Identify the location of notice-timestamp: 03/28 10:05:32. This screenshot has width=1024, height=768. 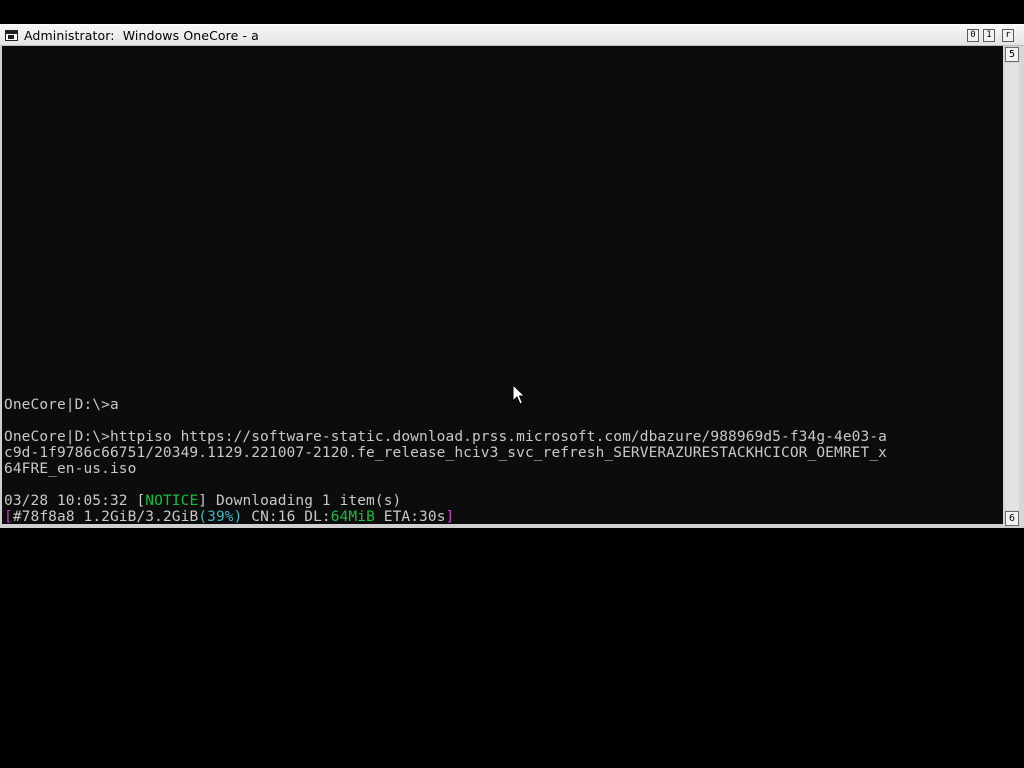
(70, 501).